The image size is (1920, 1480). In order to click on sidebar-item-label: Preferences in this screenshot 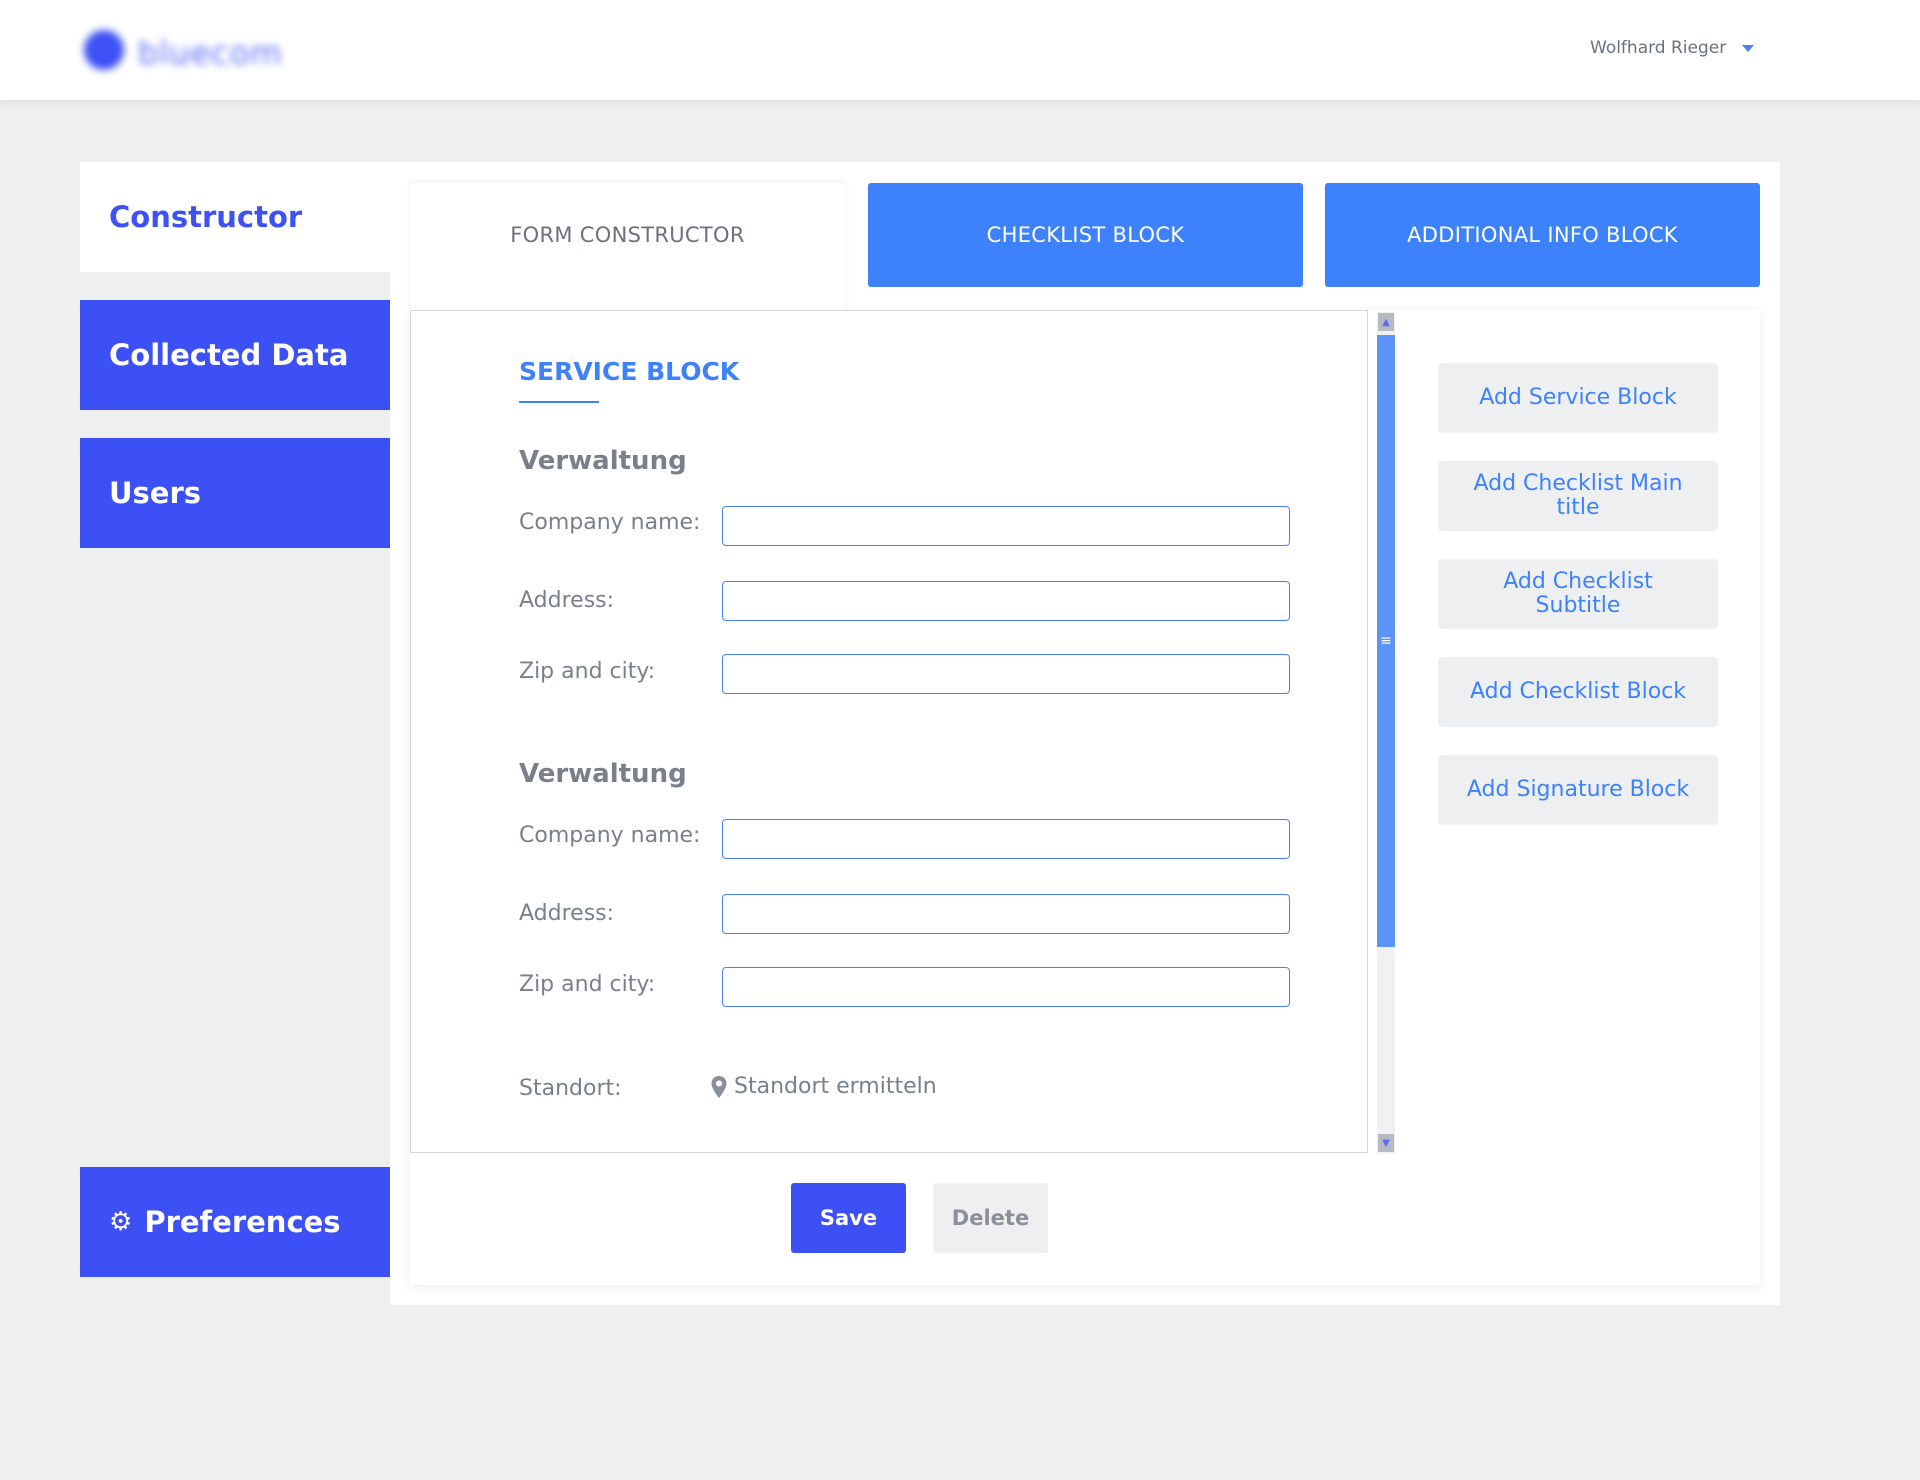, I will do `click(242, 1222)`.